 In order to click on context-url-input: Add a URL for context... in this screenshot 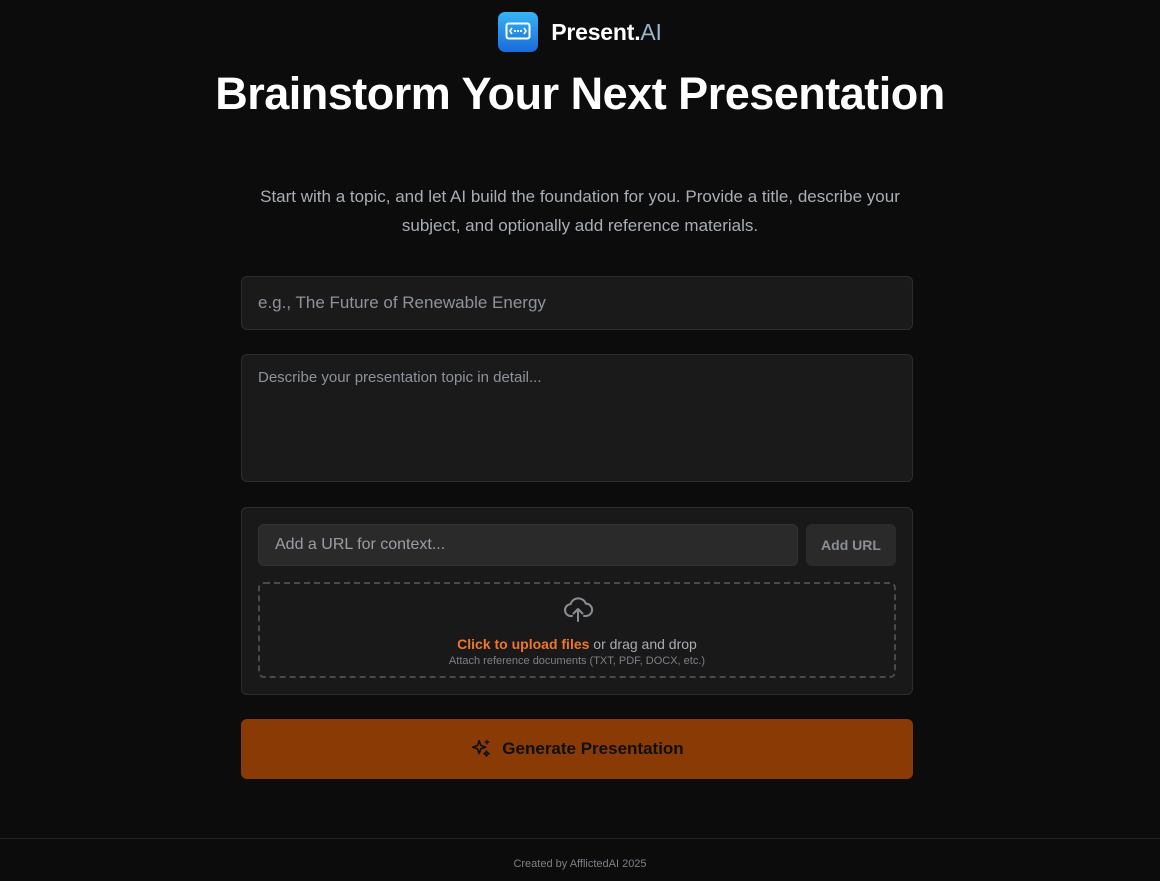, I will do `click(528, 545)`.